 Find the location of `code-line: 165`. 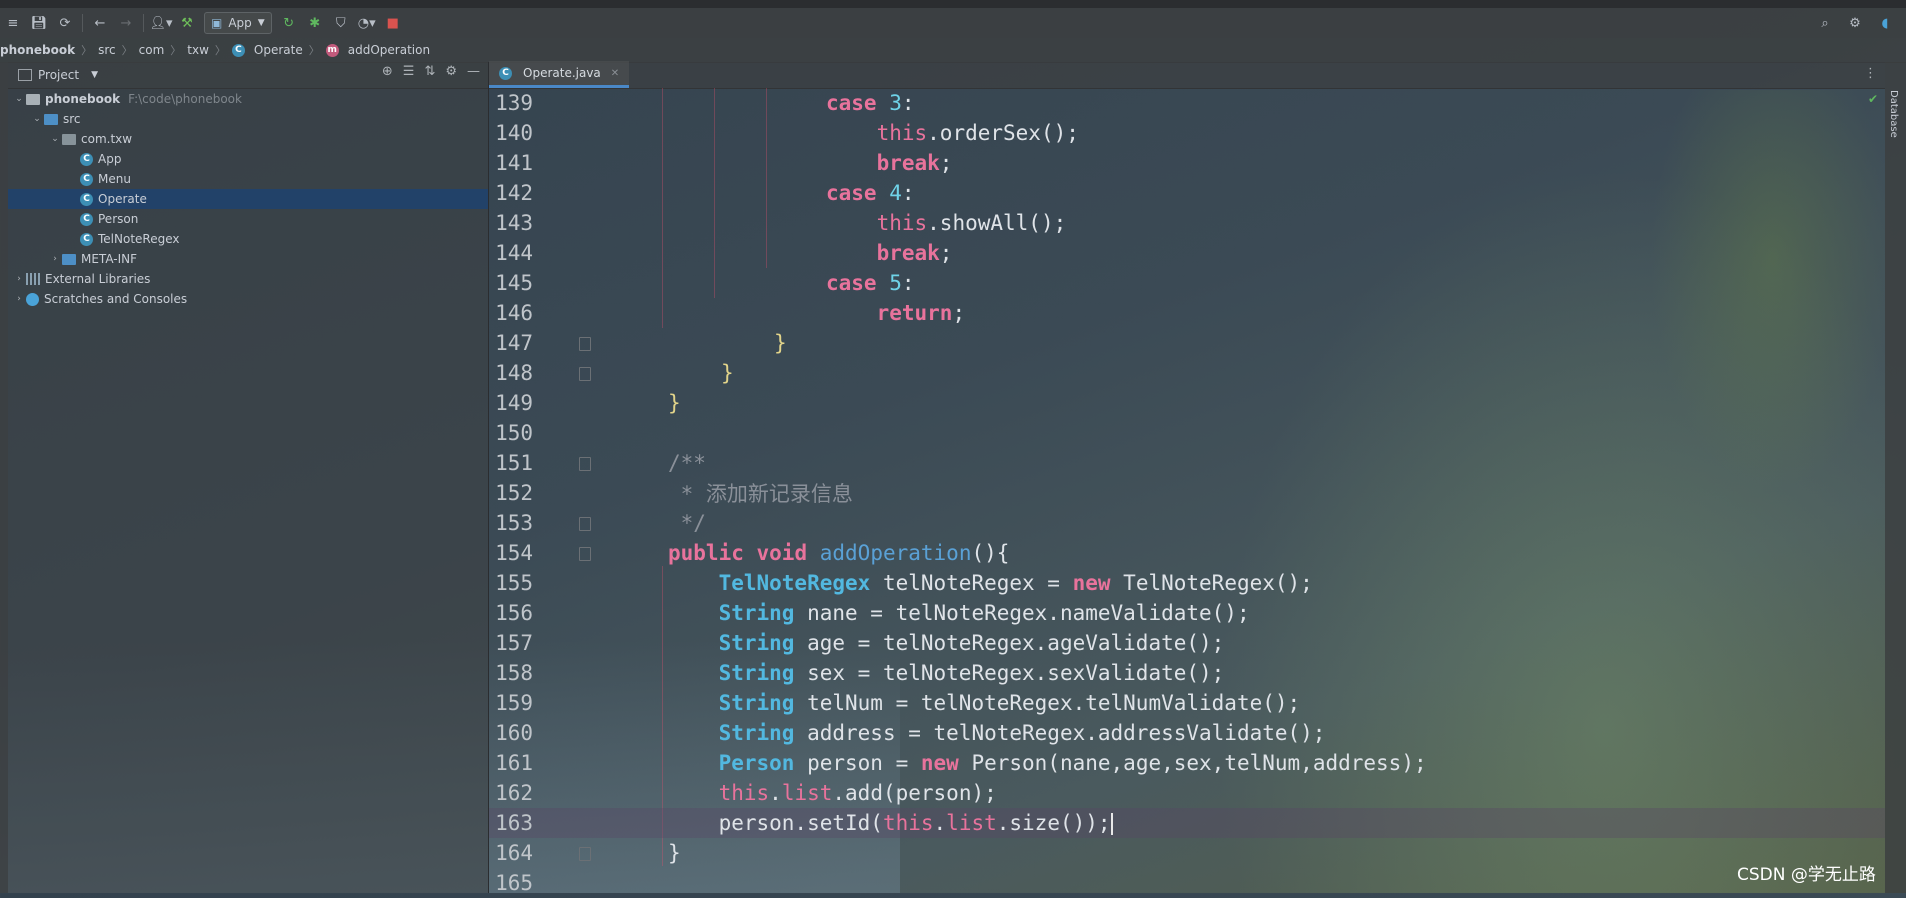

code-line: 165 is located at coordinates (1187, 883).